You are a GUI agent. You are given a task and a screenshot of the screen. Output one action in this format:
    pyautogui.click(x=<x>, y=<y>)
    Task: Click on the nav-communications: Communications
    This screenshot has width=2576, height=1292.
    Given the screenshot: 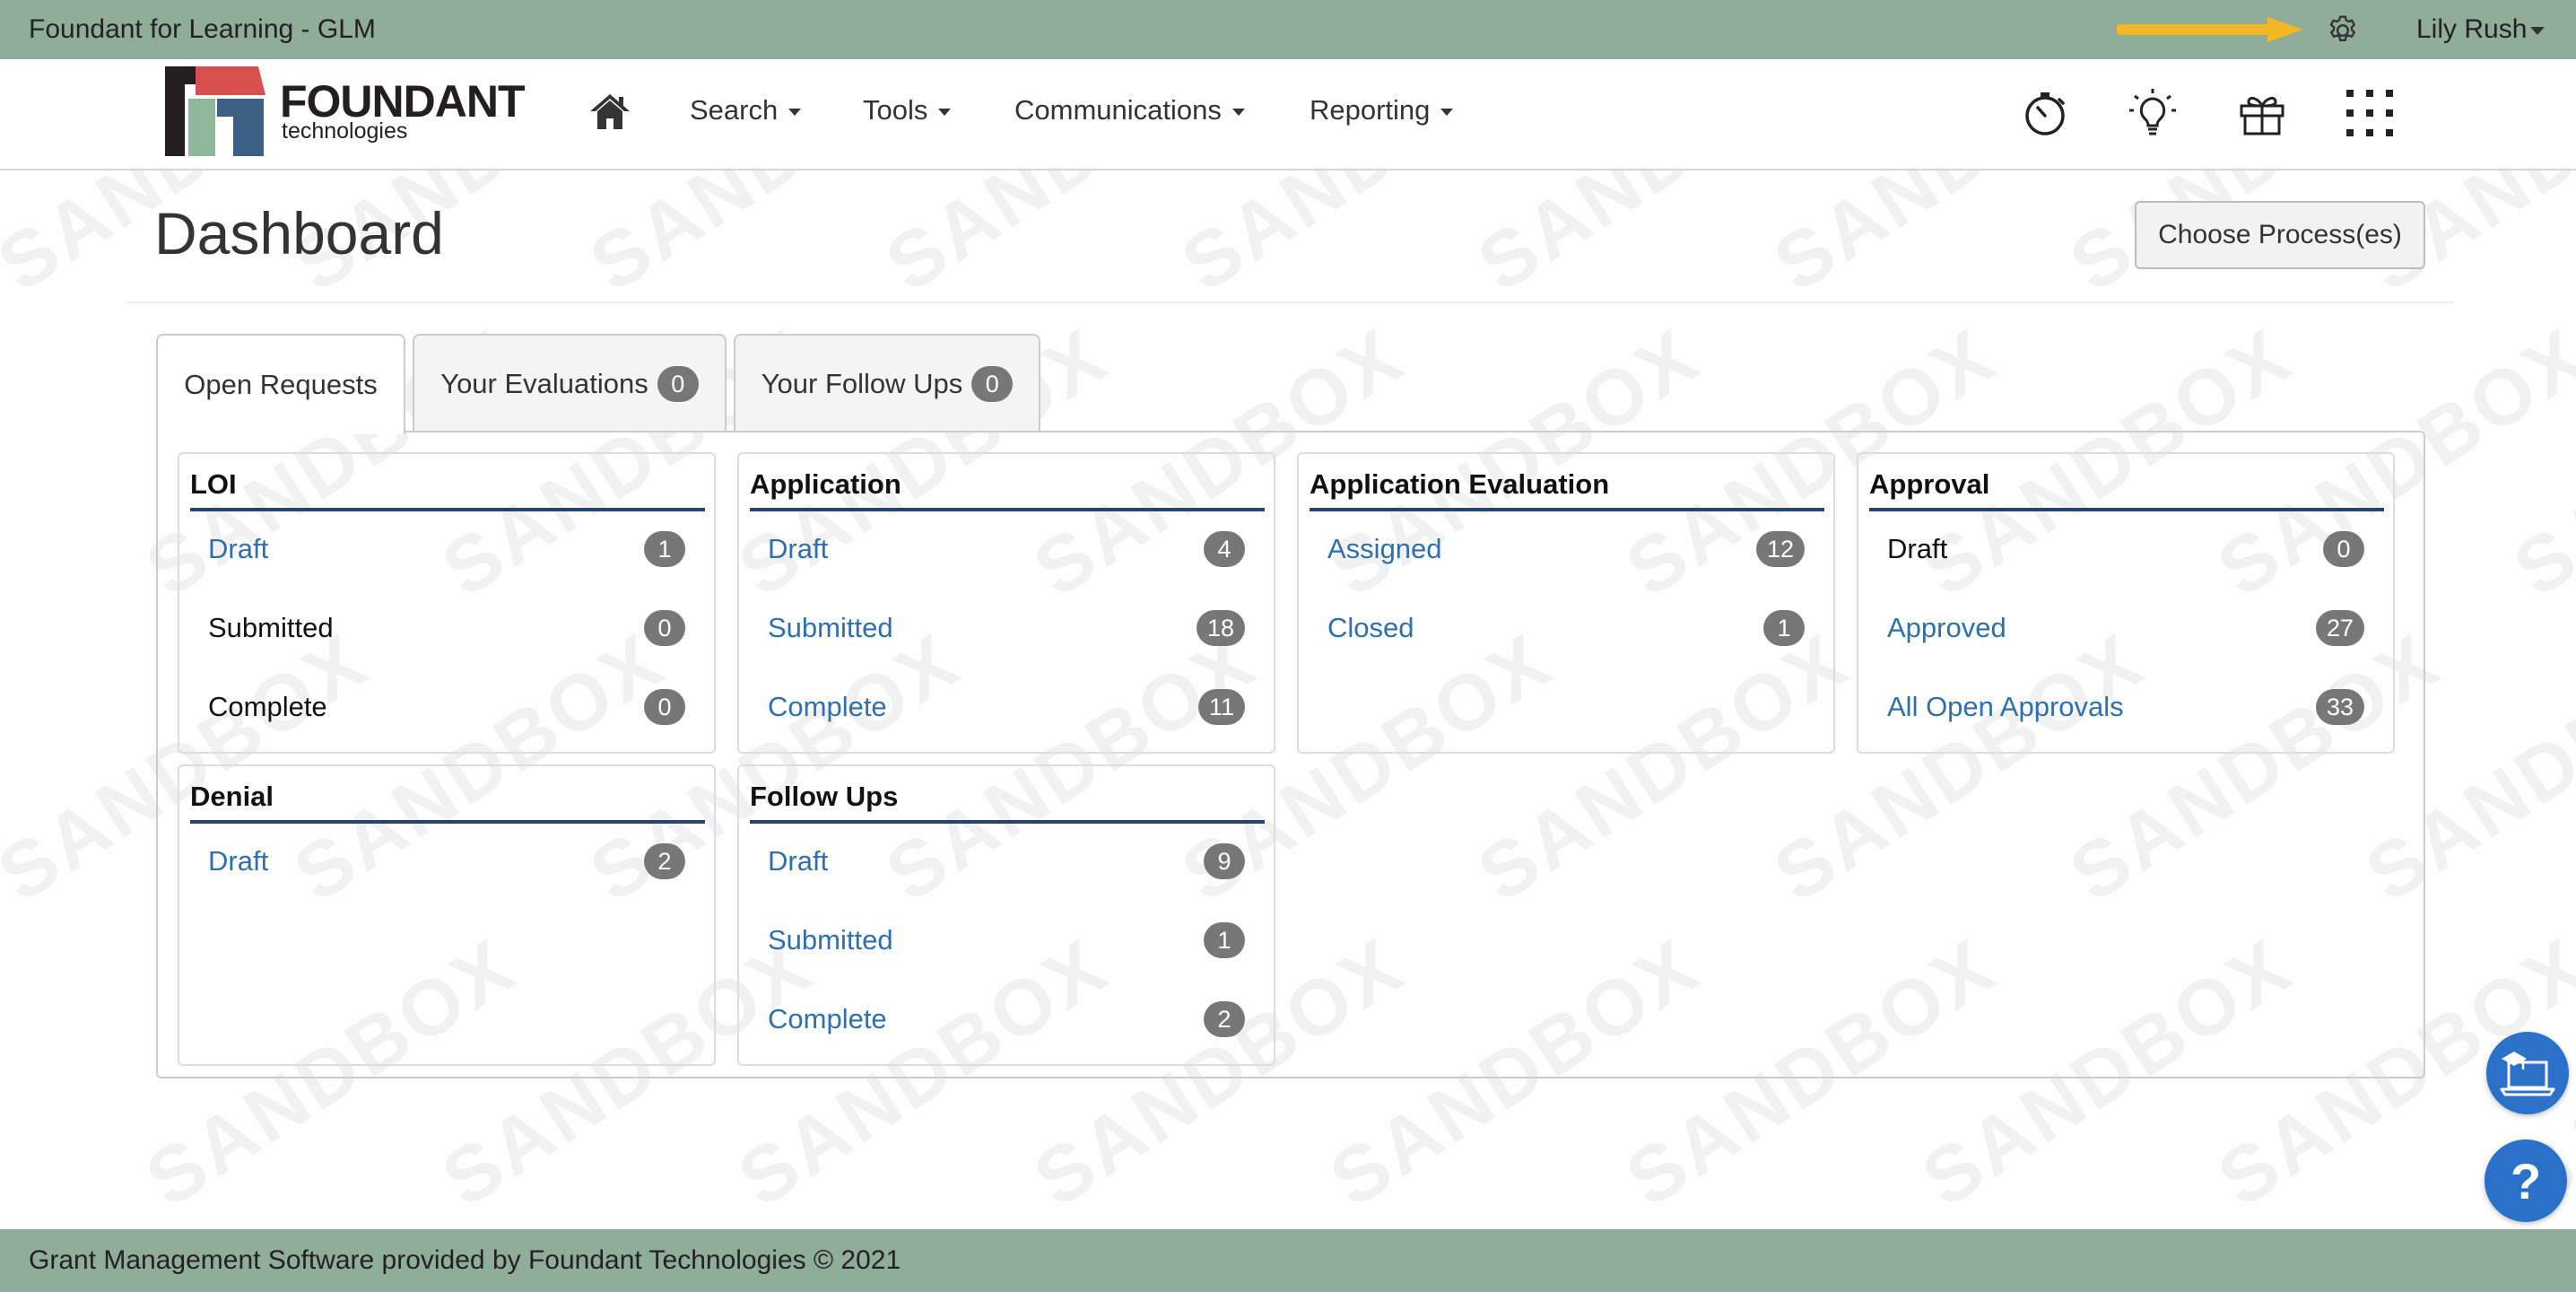 What is the action you would take?
    pyautogui.click(x=1129, y=111)
    